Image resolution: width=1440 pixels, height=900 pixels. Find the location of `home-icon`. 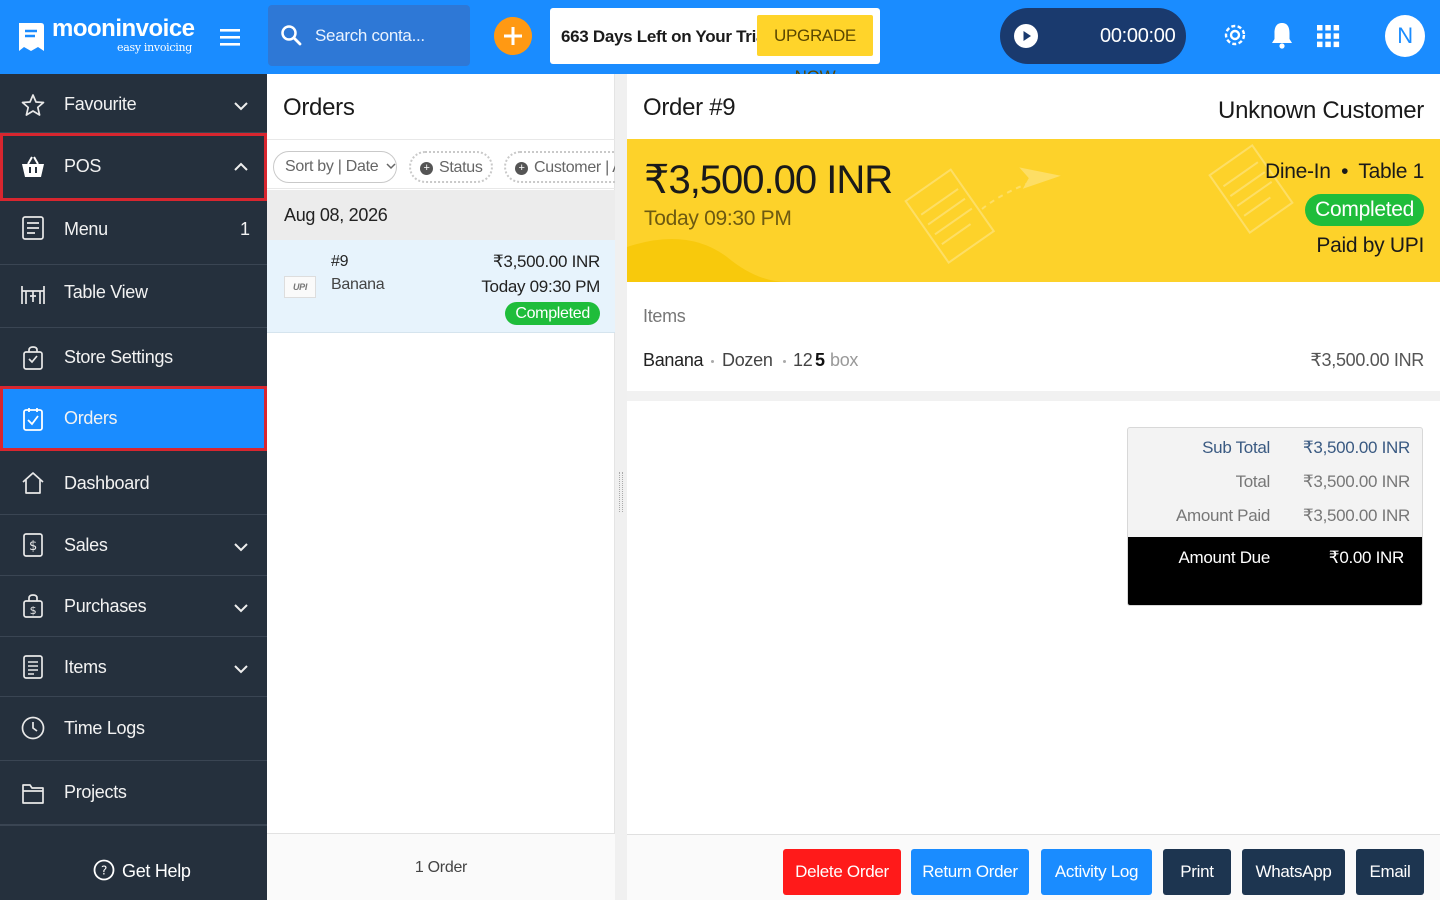

home-icon is located at coordinates (33, 483).